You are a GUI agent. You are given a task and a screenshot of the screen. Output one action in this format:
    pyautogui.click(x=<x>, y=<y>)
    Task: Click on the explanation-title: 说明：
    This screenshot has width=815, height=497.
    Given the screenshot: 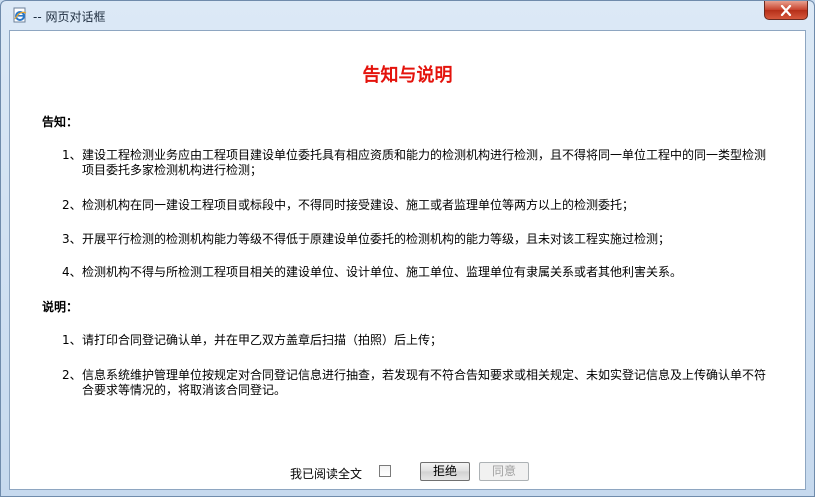 What is the action you would take?
    pyautogui.click(x=60, y=307)
    